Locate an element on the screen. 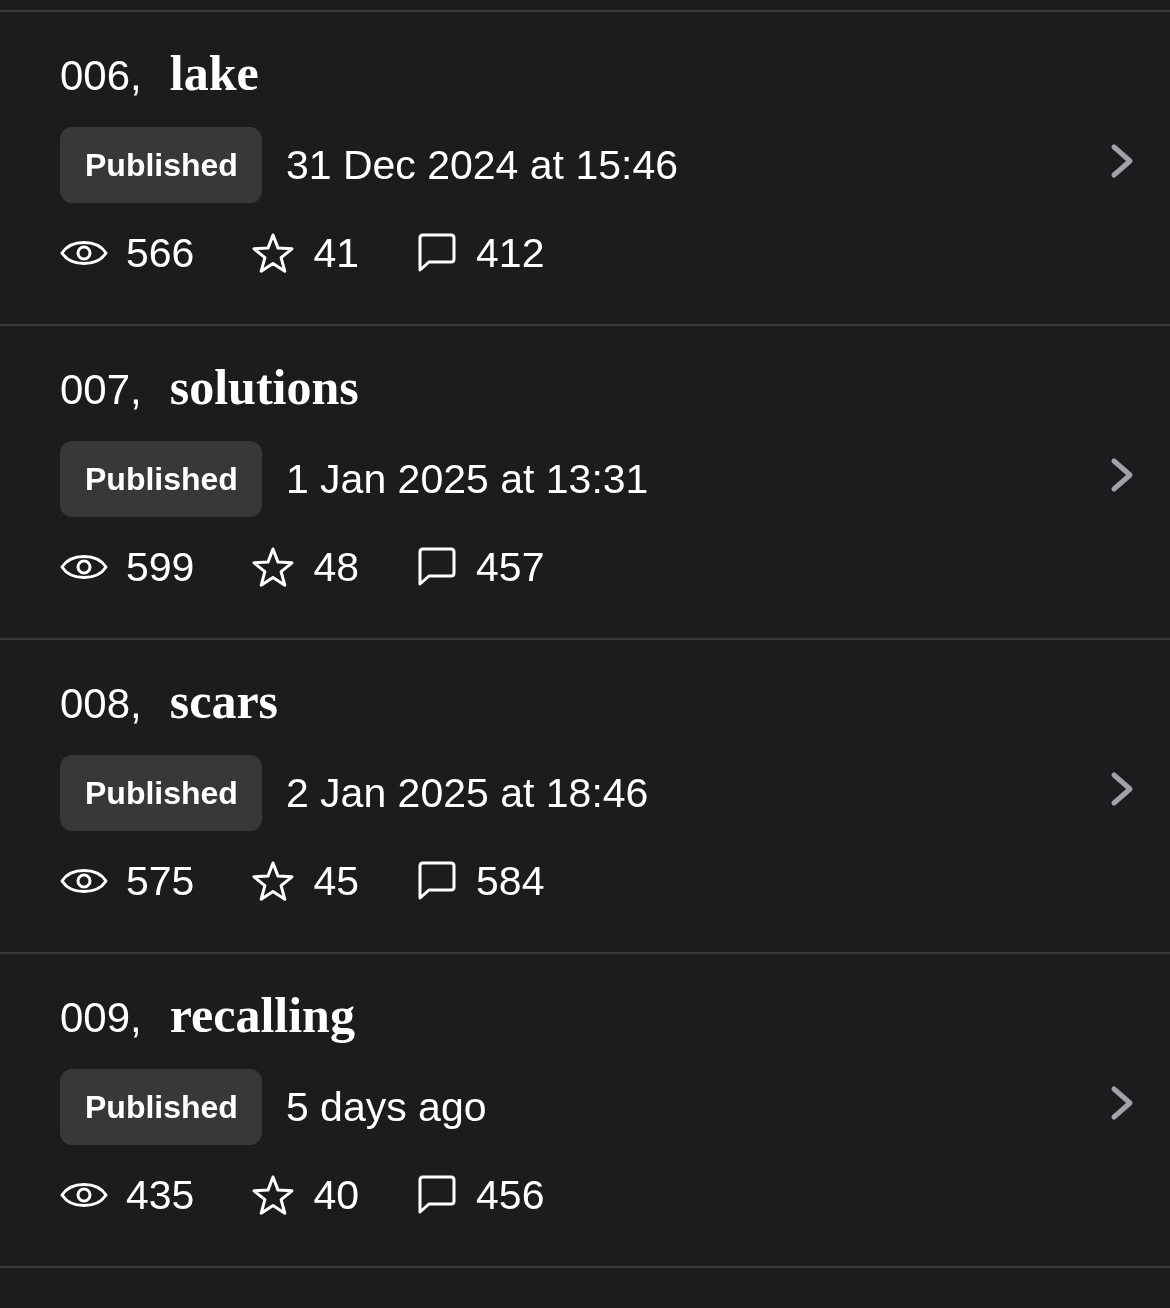  view-count: 575 is located at coordinates (160, 881).